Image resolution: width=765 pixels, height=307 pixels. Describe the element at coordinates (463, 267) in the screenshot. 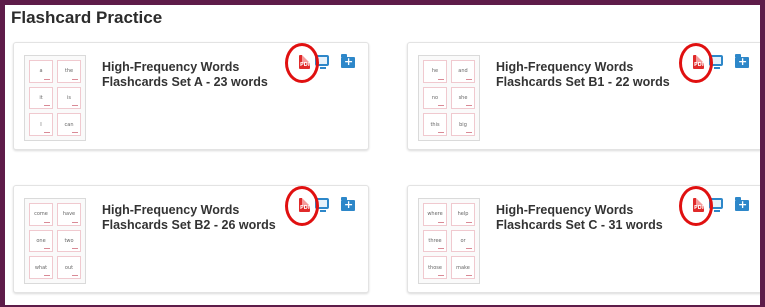

I see `thumb-word: make` at that location.